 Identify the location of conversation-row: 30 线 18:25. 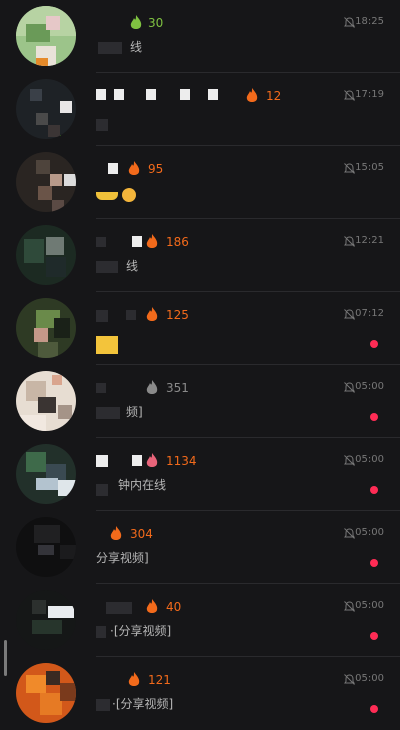
(200, 36).